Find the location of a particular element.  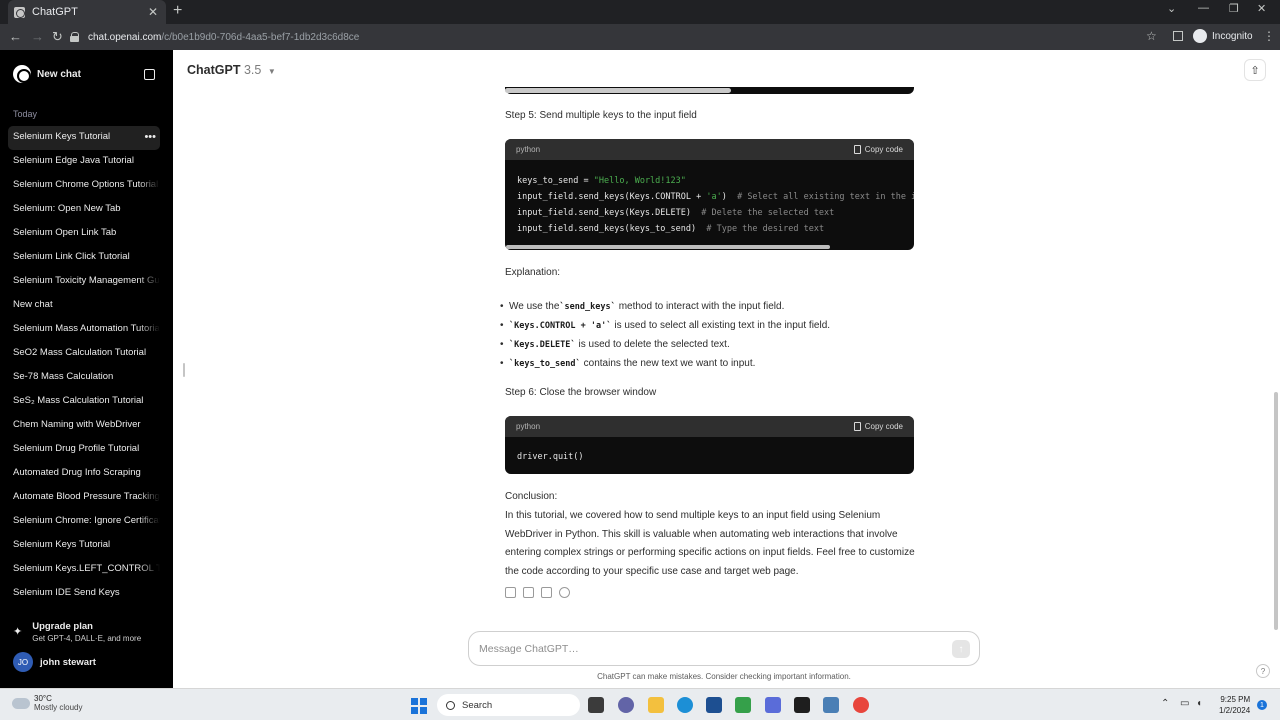

close-tab-icon: ✕ is located at coordinates (153, 12).